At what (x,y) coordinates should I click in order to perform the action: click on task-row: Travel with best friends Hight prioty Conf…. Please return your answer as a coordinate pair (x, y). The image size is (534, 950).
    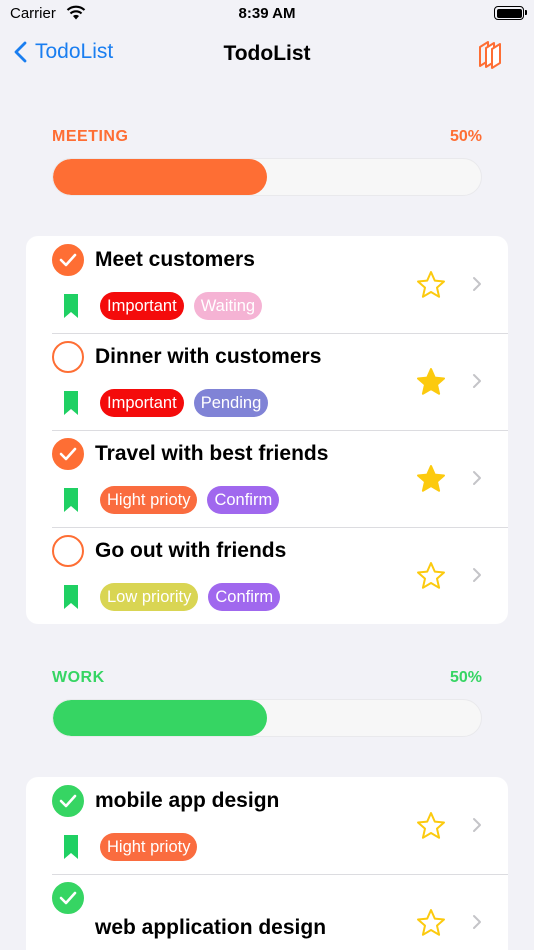
    Looking at the image, I should click on (267, 478).